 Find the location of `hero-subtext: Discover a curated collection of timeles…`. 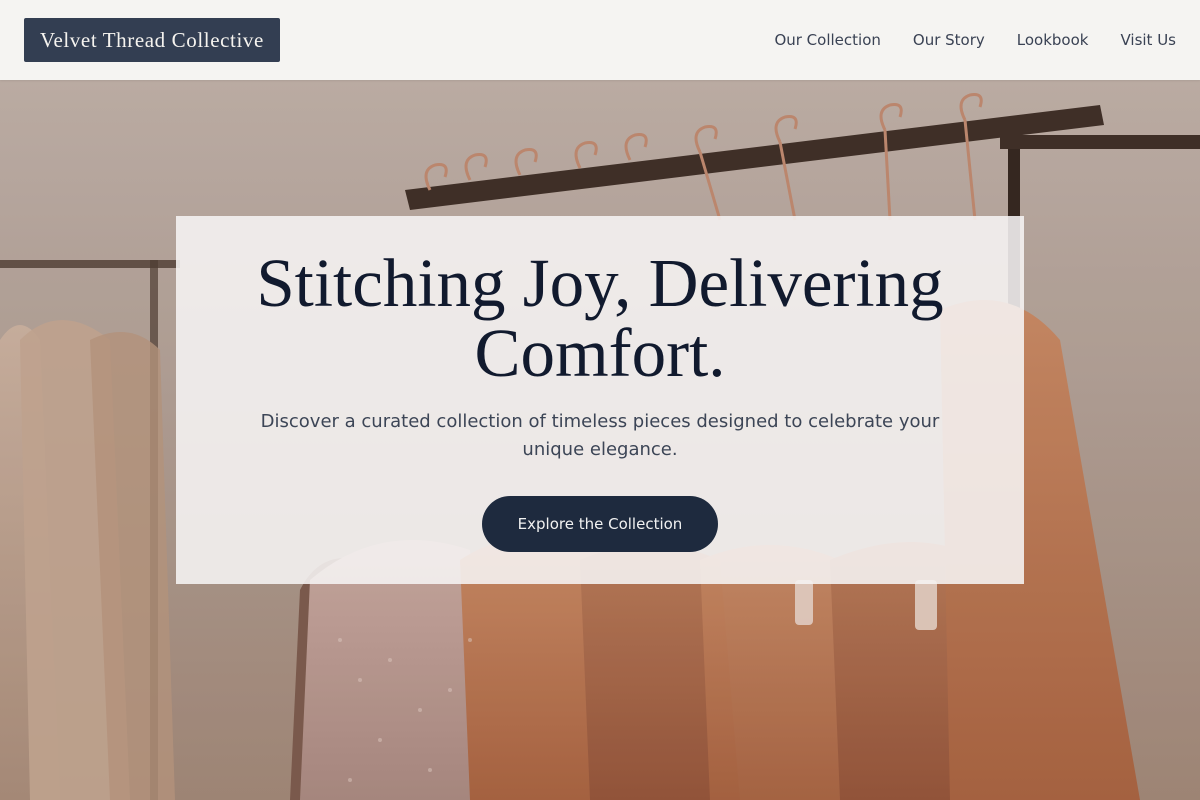

hero-subtext: Discover a curated collection of timeles… is located at coordinates (600, 435).